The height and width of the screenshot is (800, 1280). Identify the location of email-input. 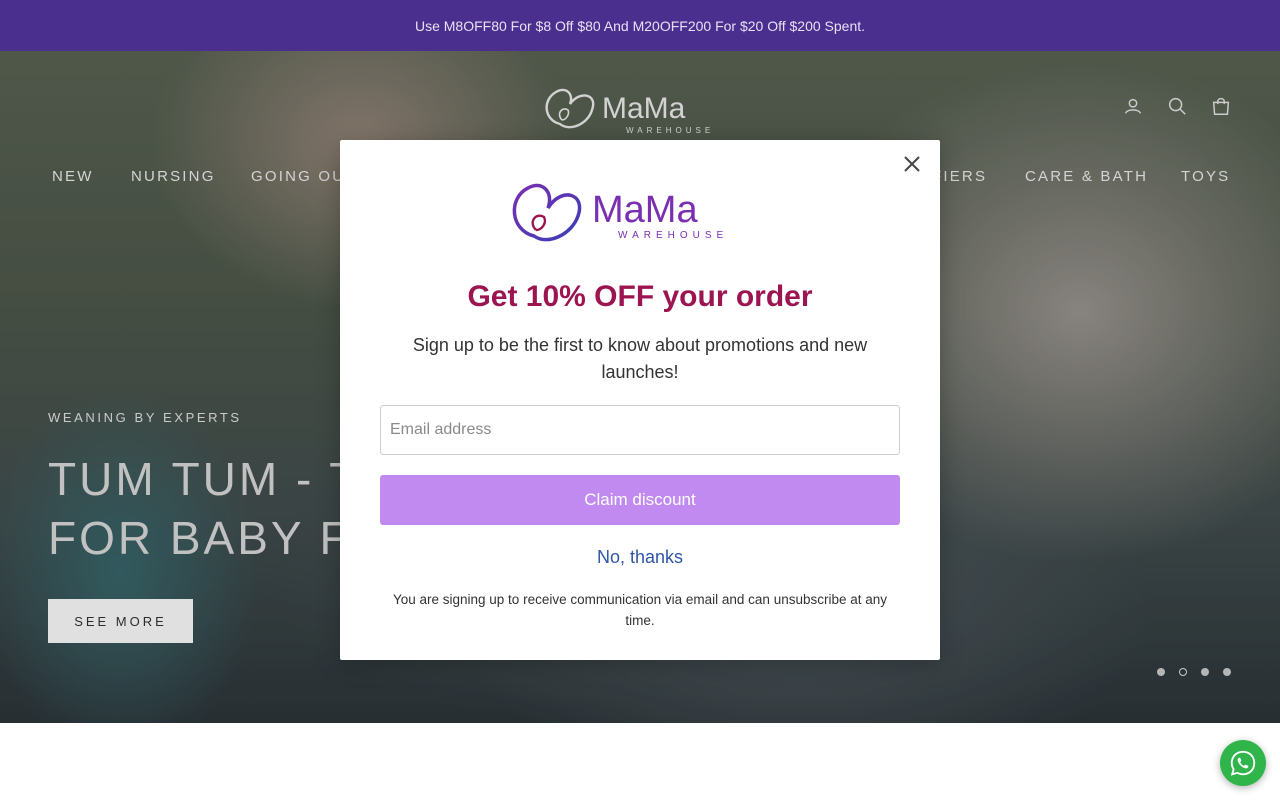
(640, 430).